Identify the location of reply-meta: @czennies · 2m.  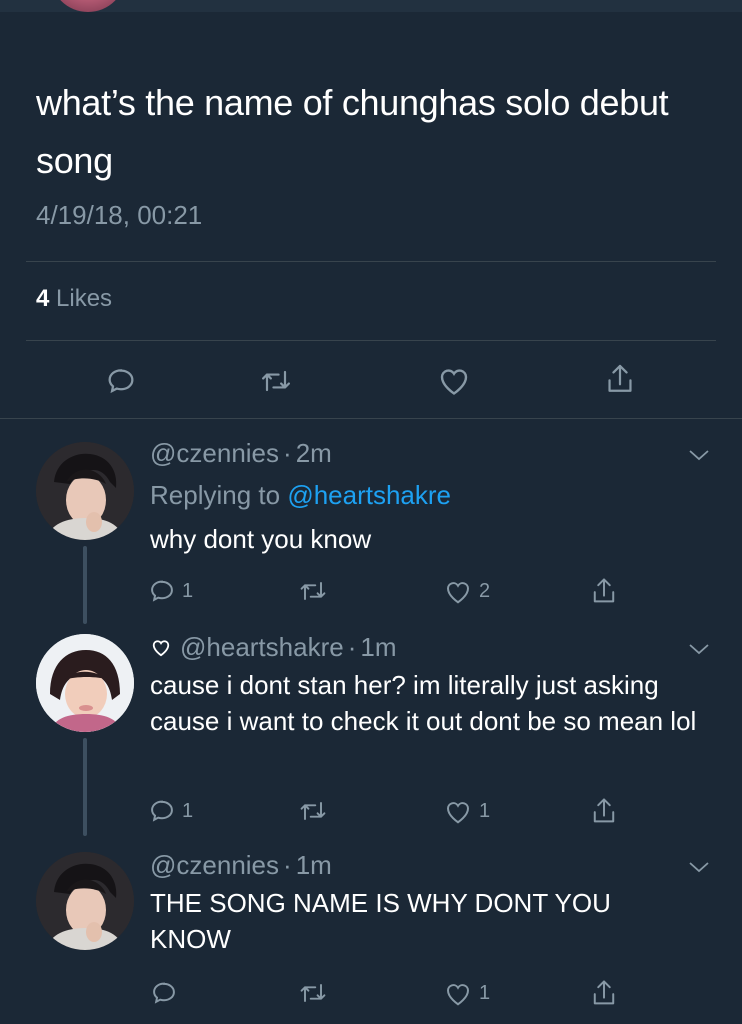
(241, 453).